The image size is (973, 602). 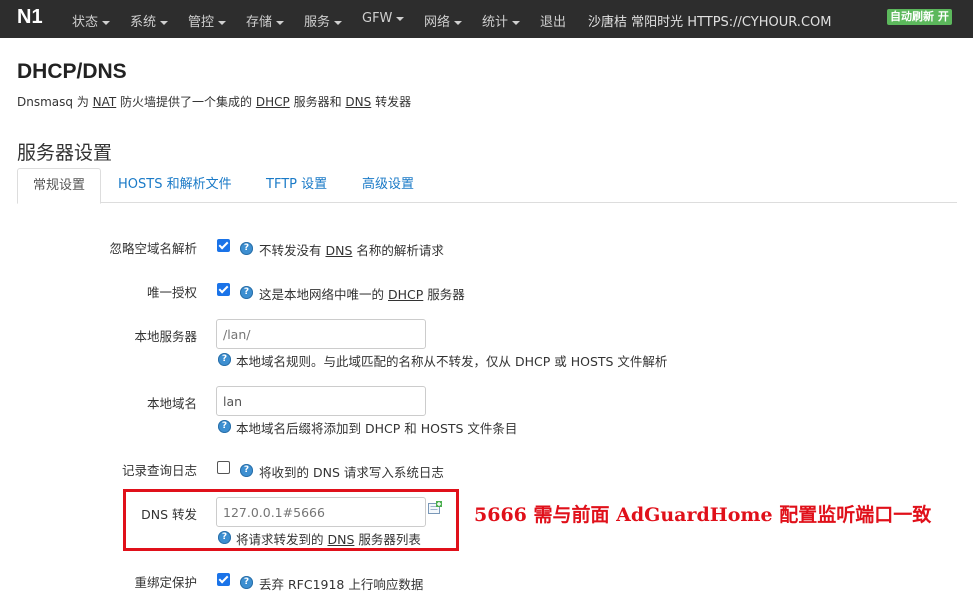 I want to click on tab-tftp: TFTP 设置, so click(x=296, y=184).